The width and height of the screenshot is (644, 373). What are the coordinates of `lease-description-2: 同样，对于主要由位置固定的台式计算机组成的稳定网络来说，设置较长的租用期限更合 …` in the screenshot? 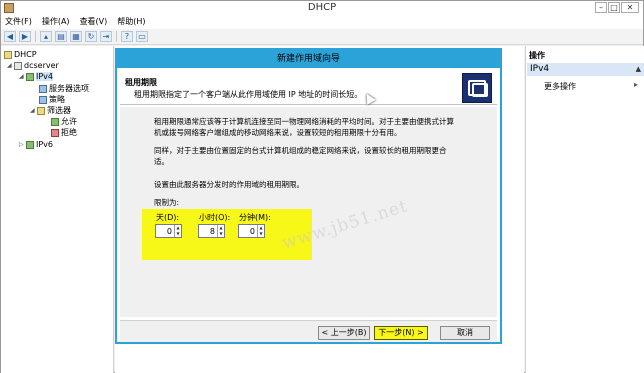 It's located at (300, 156).